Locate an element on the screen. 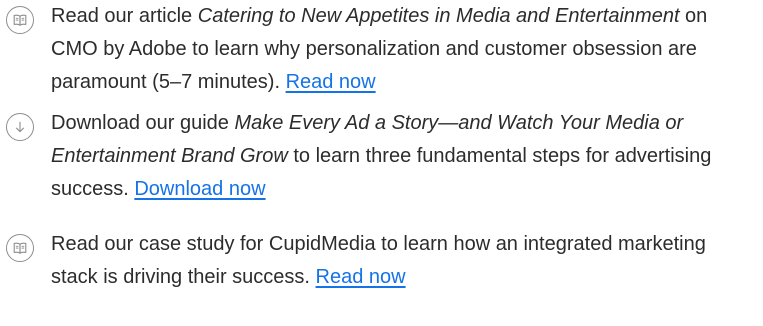  download-now-link: Download now is located at coordinates (199, 189).